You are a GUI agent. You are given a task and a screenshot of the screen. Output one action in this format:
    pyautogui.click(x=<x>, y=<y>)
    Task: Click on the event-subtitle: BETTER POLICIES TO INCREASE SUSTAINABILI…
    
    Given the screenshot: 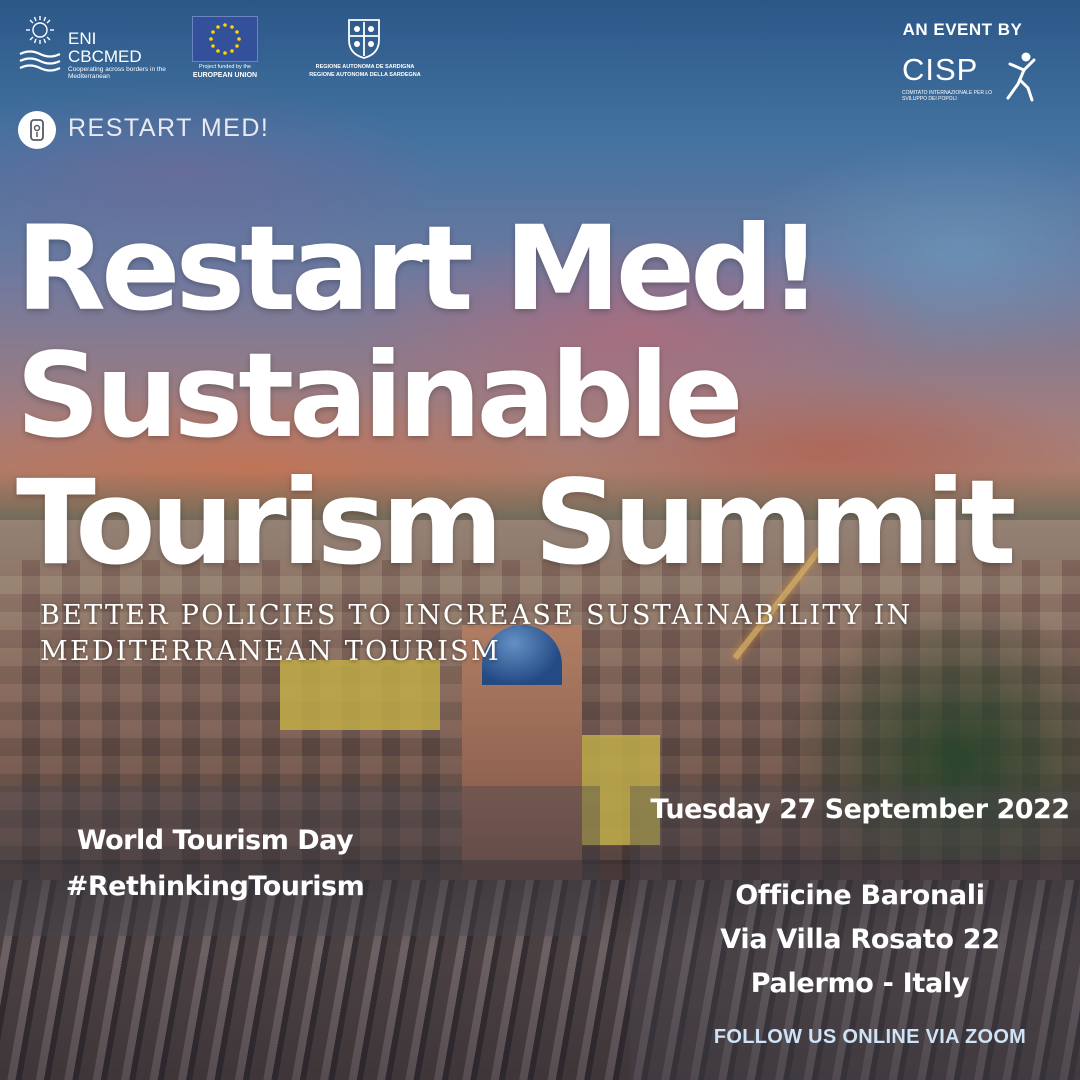 What is the action you would take?
    pyautogui.click(x=540, y=634)
    